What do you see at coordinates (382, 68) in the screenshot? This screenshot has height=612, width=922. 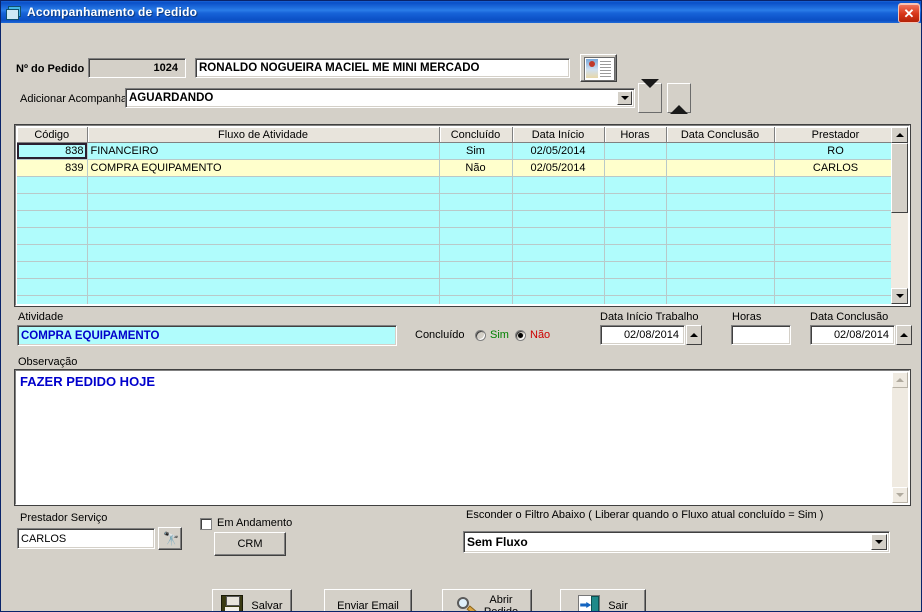 I see `cliente-nome-field: RONALDO NOGUEIRA MACIEL ME MINI MERCADO` at bounding box center [382, 68].